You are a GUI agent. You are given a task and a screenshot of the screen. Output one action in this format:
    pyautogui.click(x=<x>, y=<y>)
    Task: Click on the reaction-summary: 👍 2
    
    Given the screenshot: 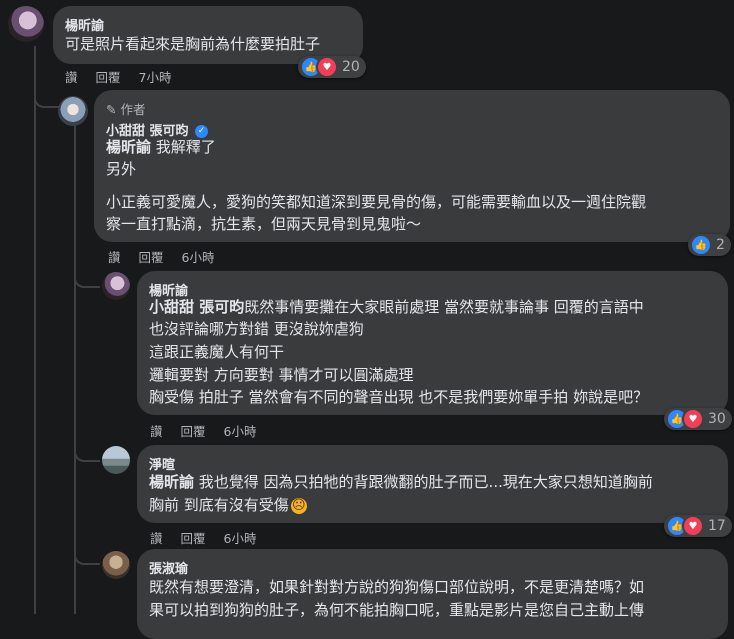 What is the action you would take?
    pyautogui.click(x=709, y=245)
    